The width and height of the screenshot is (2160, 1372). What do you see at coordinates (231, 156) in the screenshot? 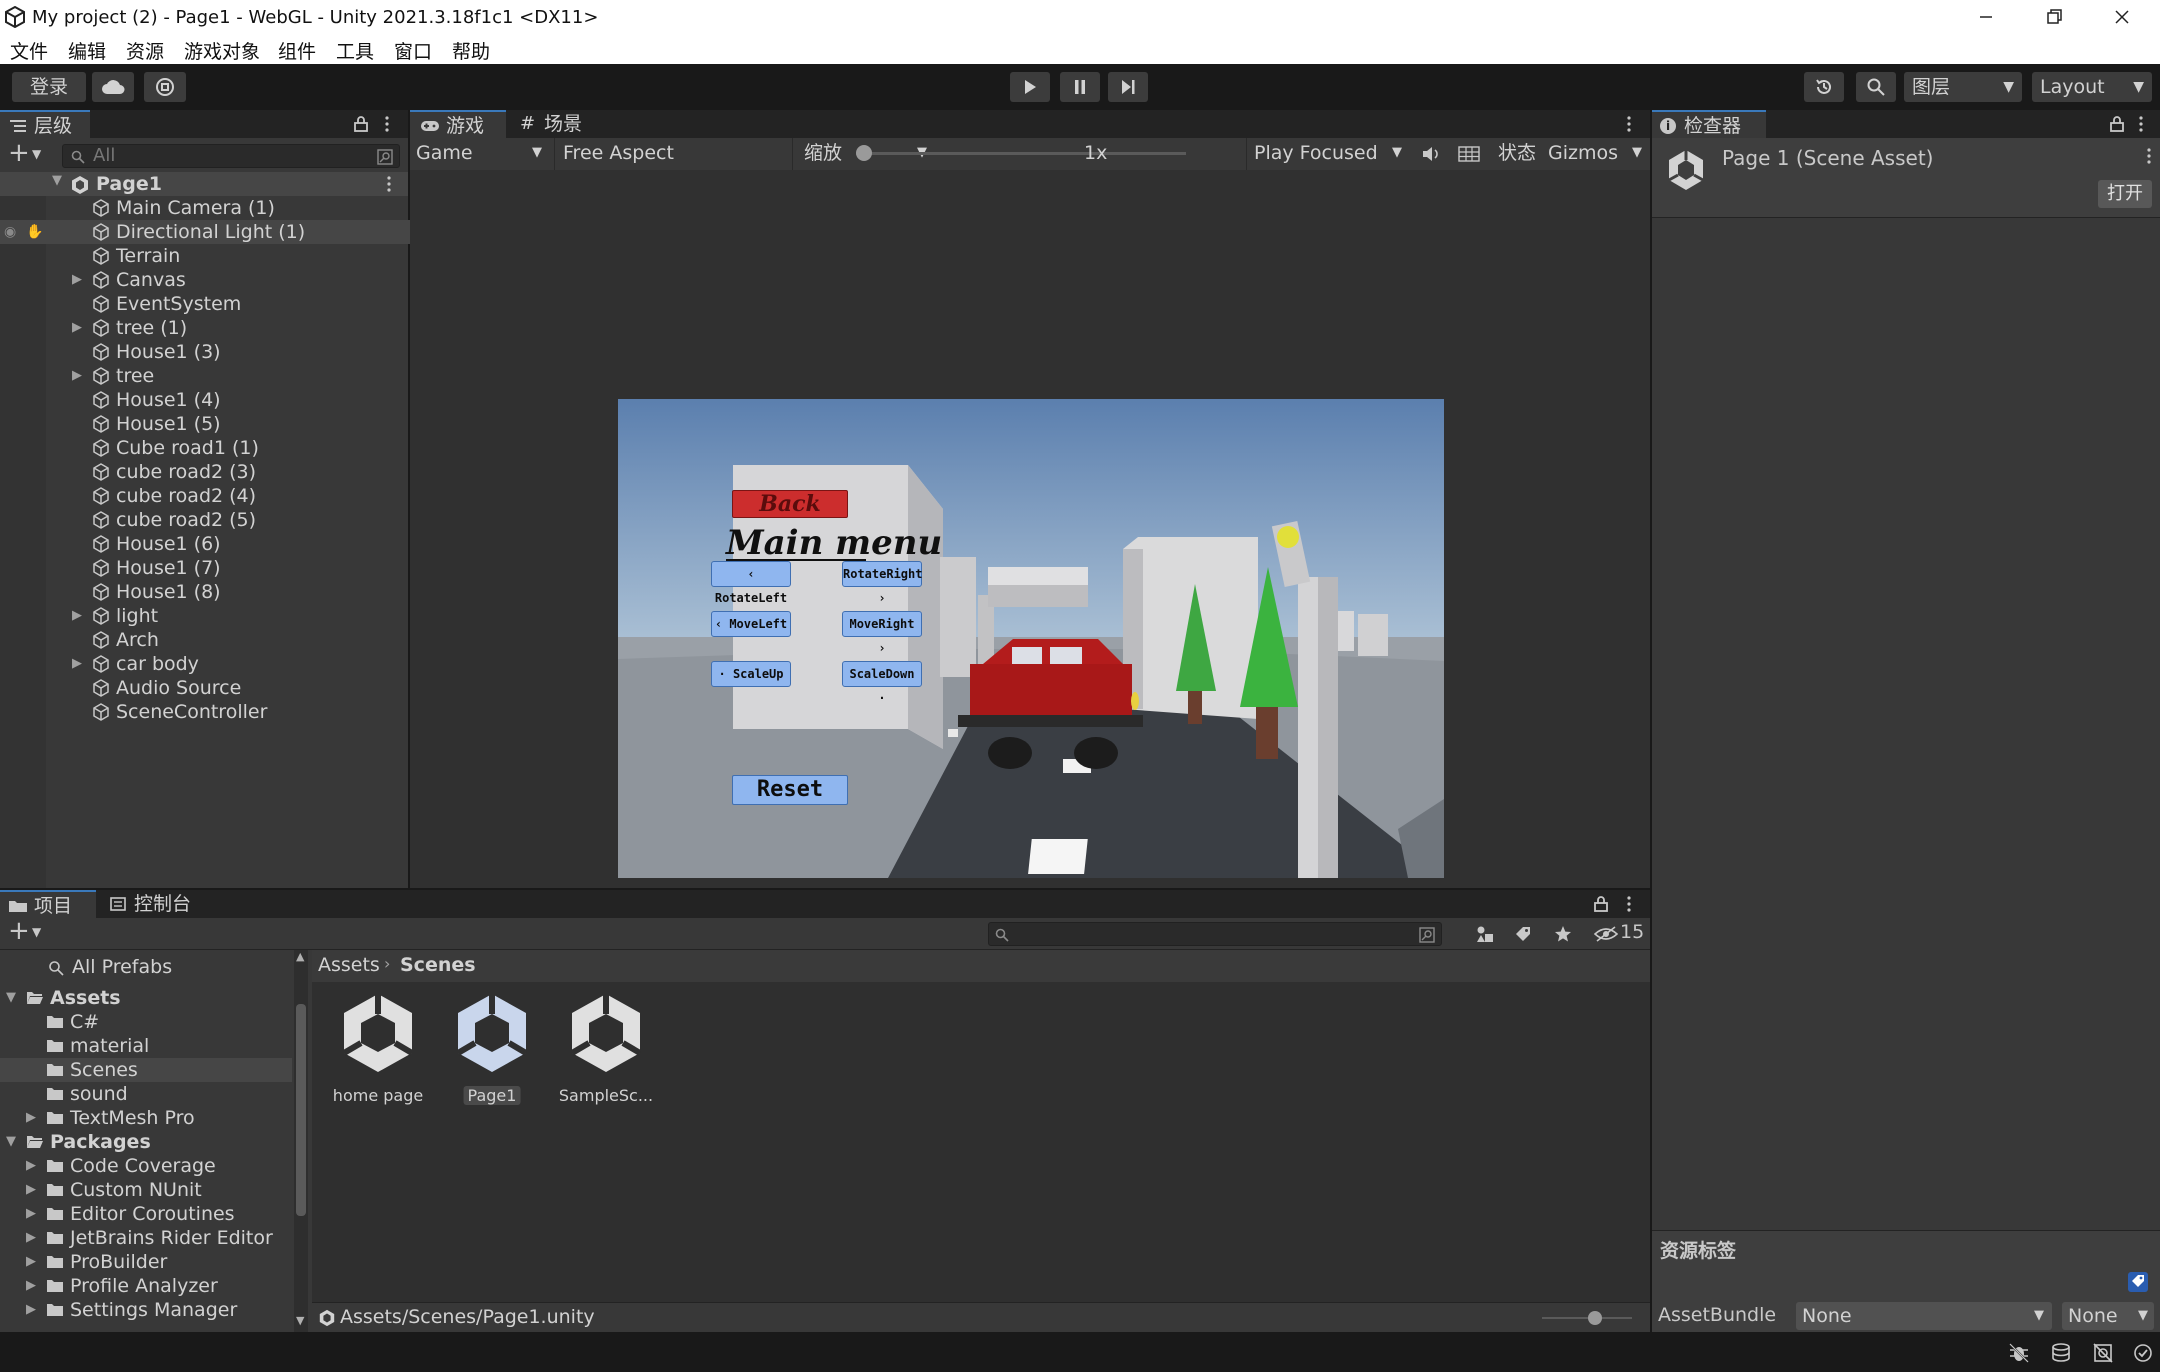
I see `hierarchy-search-input: All` at bounding box center [231, 156].